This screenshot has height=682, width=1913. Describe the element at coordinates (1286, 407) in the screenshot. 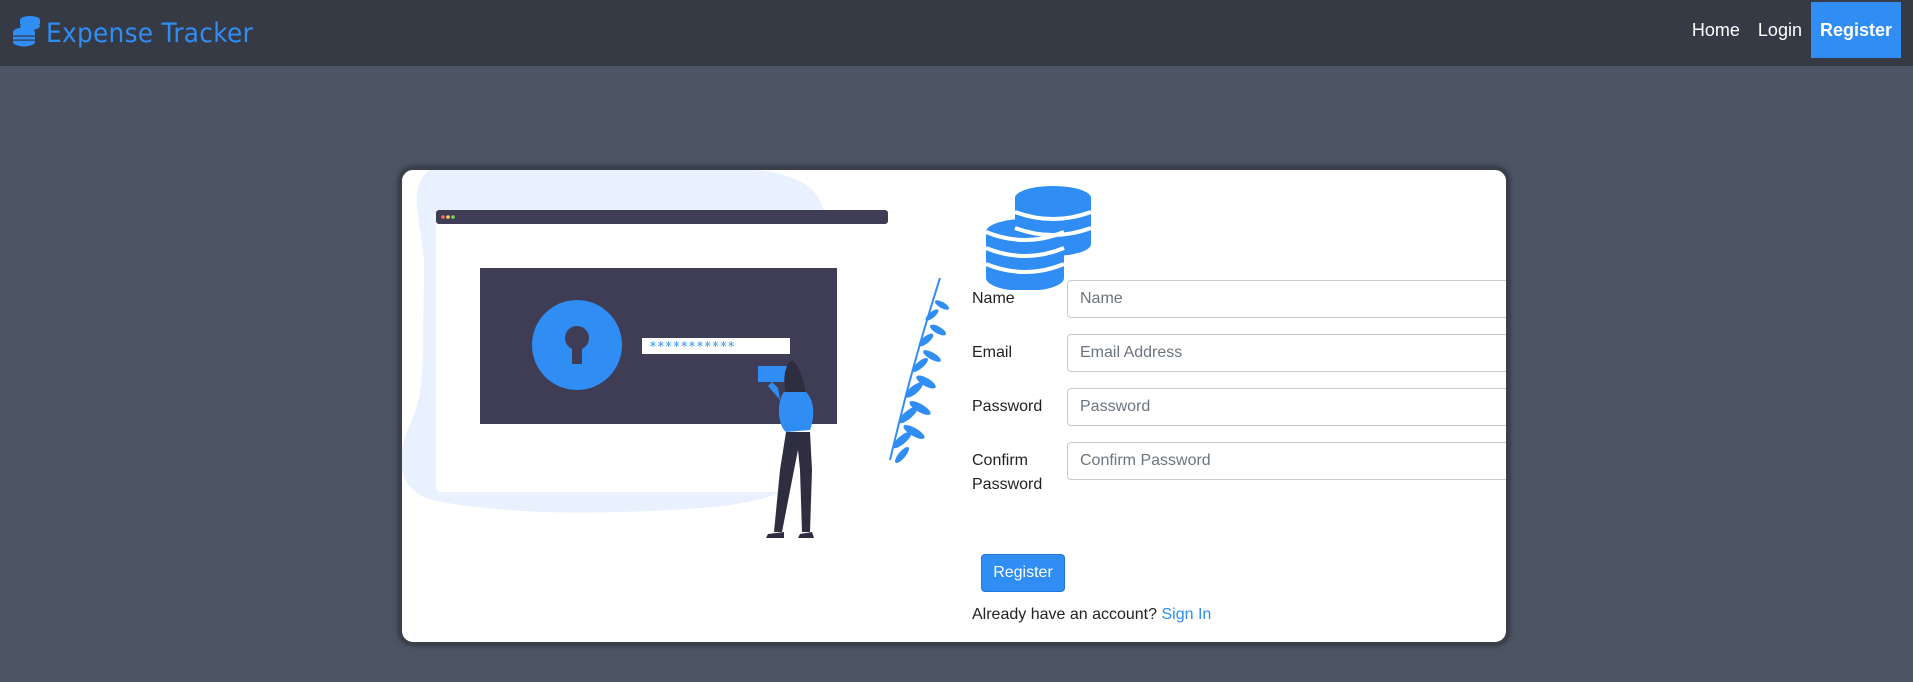

I see `password-input` at that location.